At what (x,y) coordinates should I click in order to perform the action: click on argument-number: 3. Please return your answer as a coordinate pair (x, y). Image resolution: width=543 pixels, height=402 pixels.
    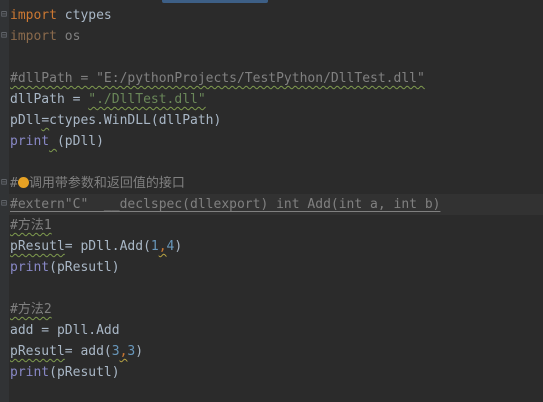
    Looking at the image, I should click on (115, 351).